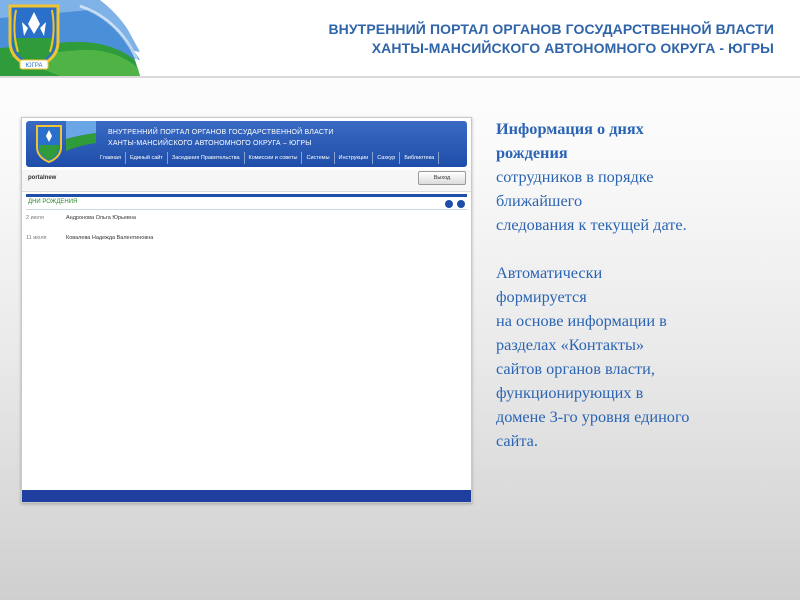  What do you see at coordinates (246, 181) in the screenshot?
I see `portal-toolbar: portalnew Выход` at bounding box center [246, 181].